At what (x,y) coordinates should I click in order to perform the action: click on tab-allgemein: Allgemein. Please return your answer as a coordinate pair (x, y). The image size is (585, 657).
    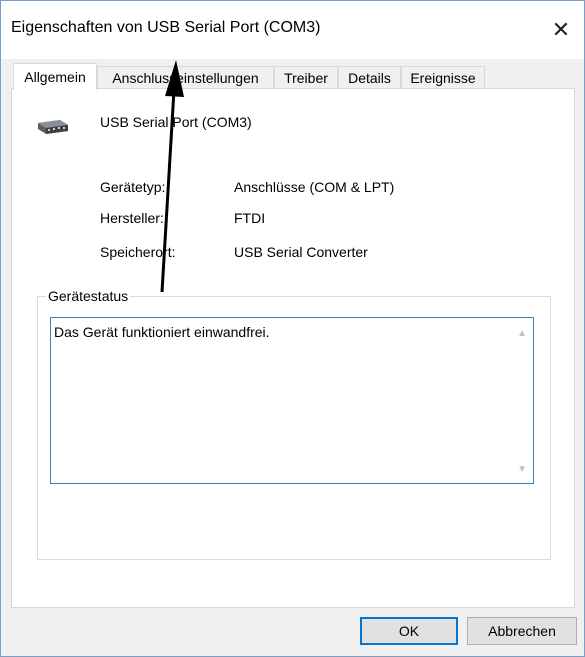
    Looking at the image, I should click on (55, 76).